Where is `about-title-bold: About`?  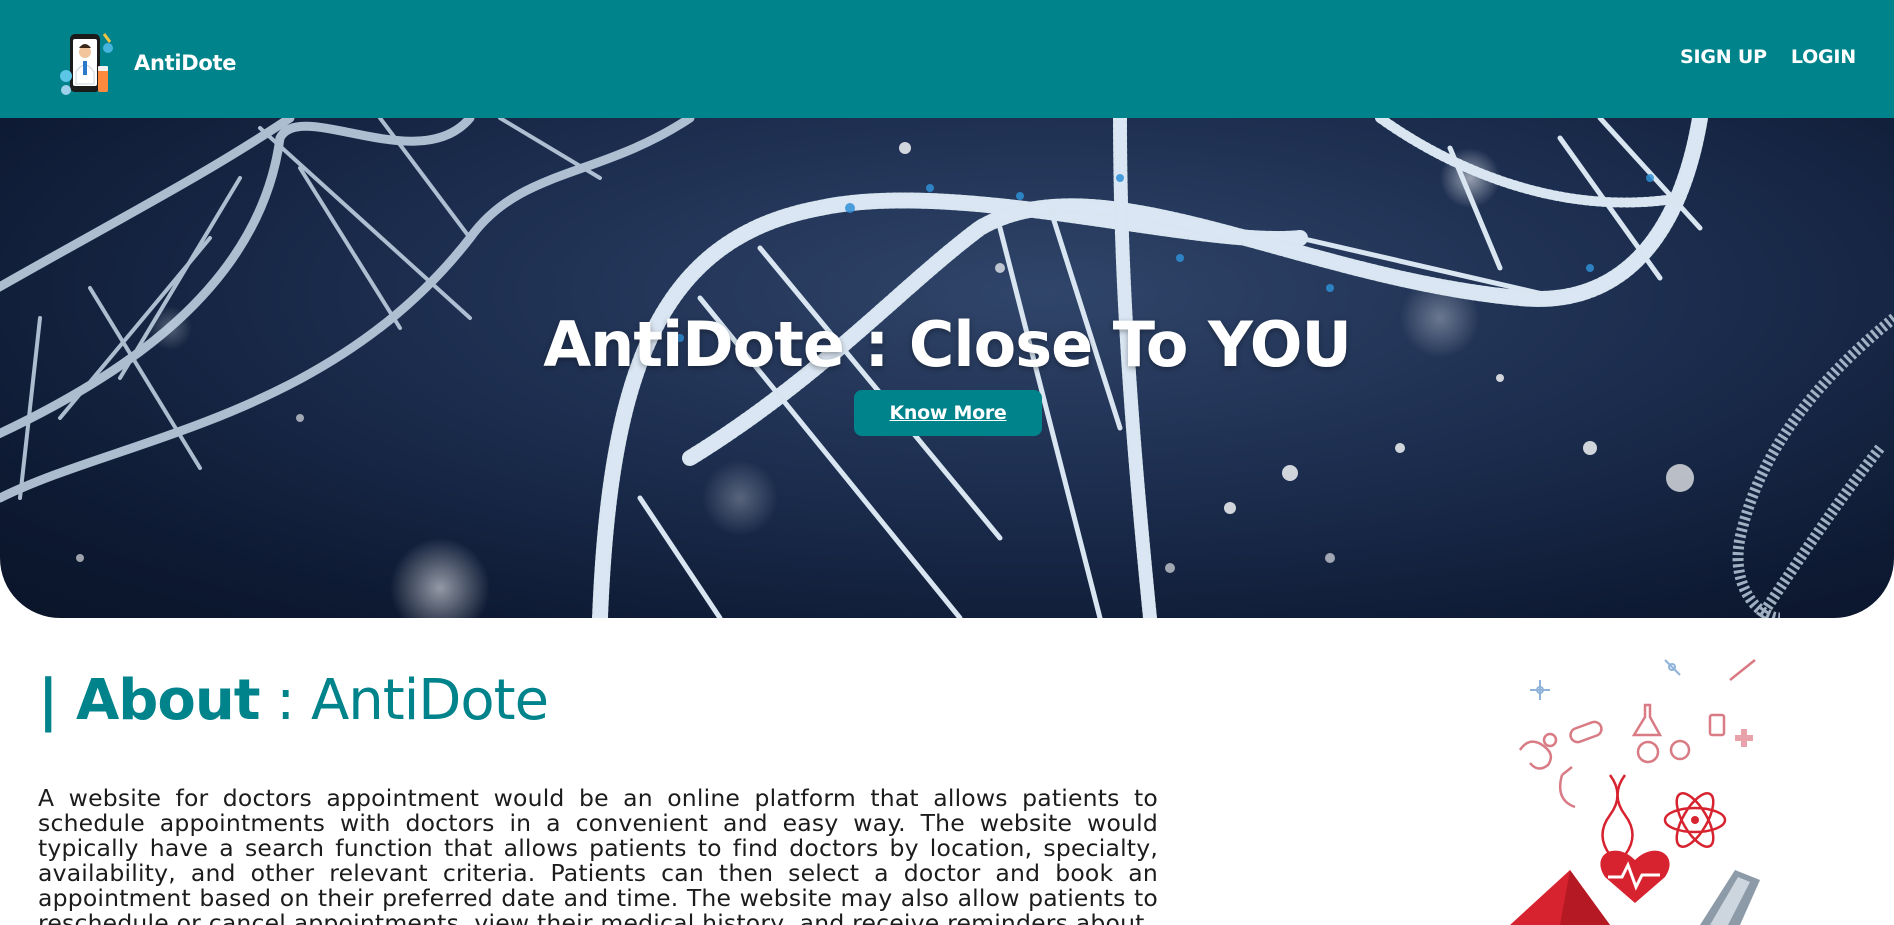 about-title-bold: About is located at coordinates (168, 700).